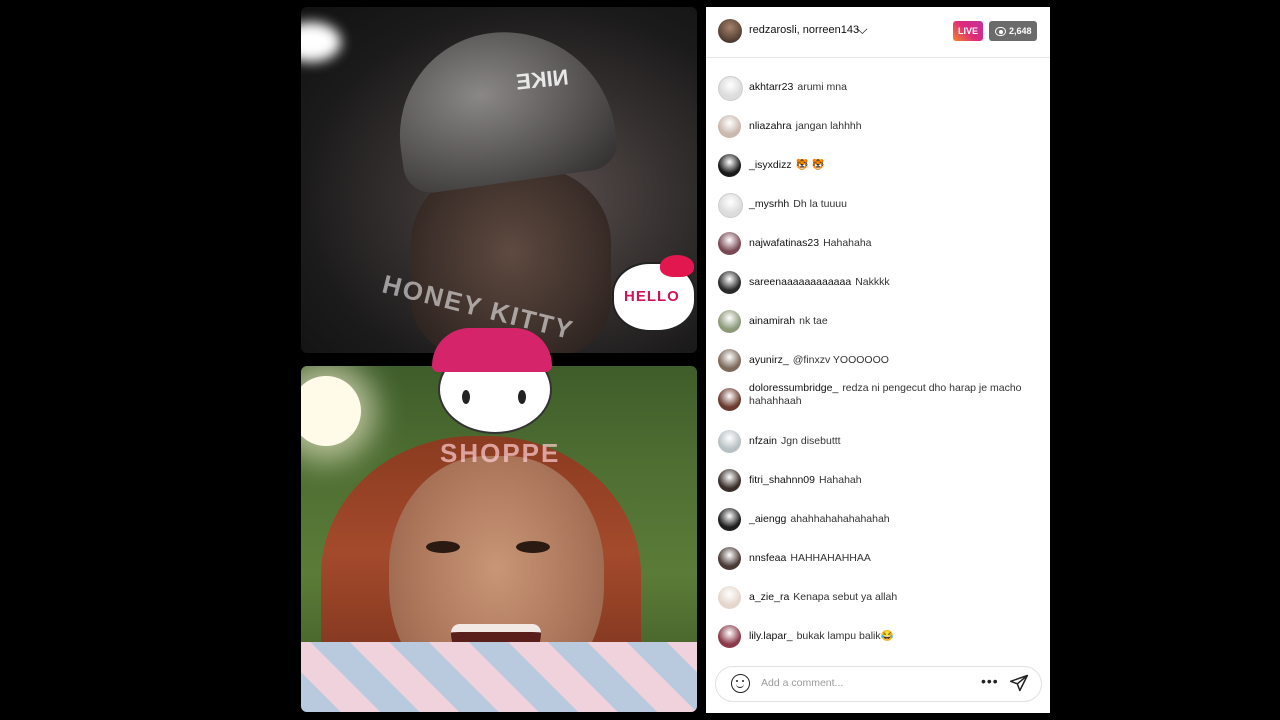 Image resolution: width=1280 pixels, height=720 pixels. What do you see at coordinates (894, 441) in the screenshot?
I see `comment-text: nfzain Jgn disebuttt` at bounding box center [894, 441].